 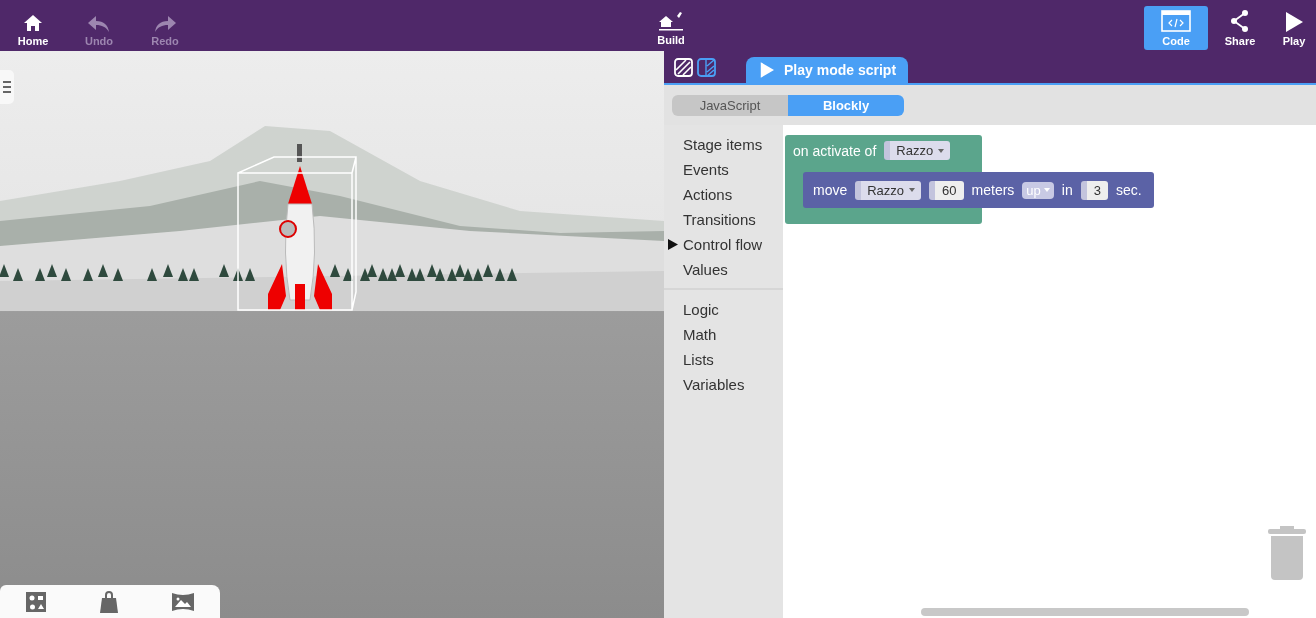 What do you see at coordinates (1067, 190) in the screenshot?
I see `block-label: in` at bounding box center [1067, 190].